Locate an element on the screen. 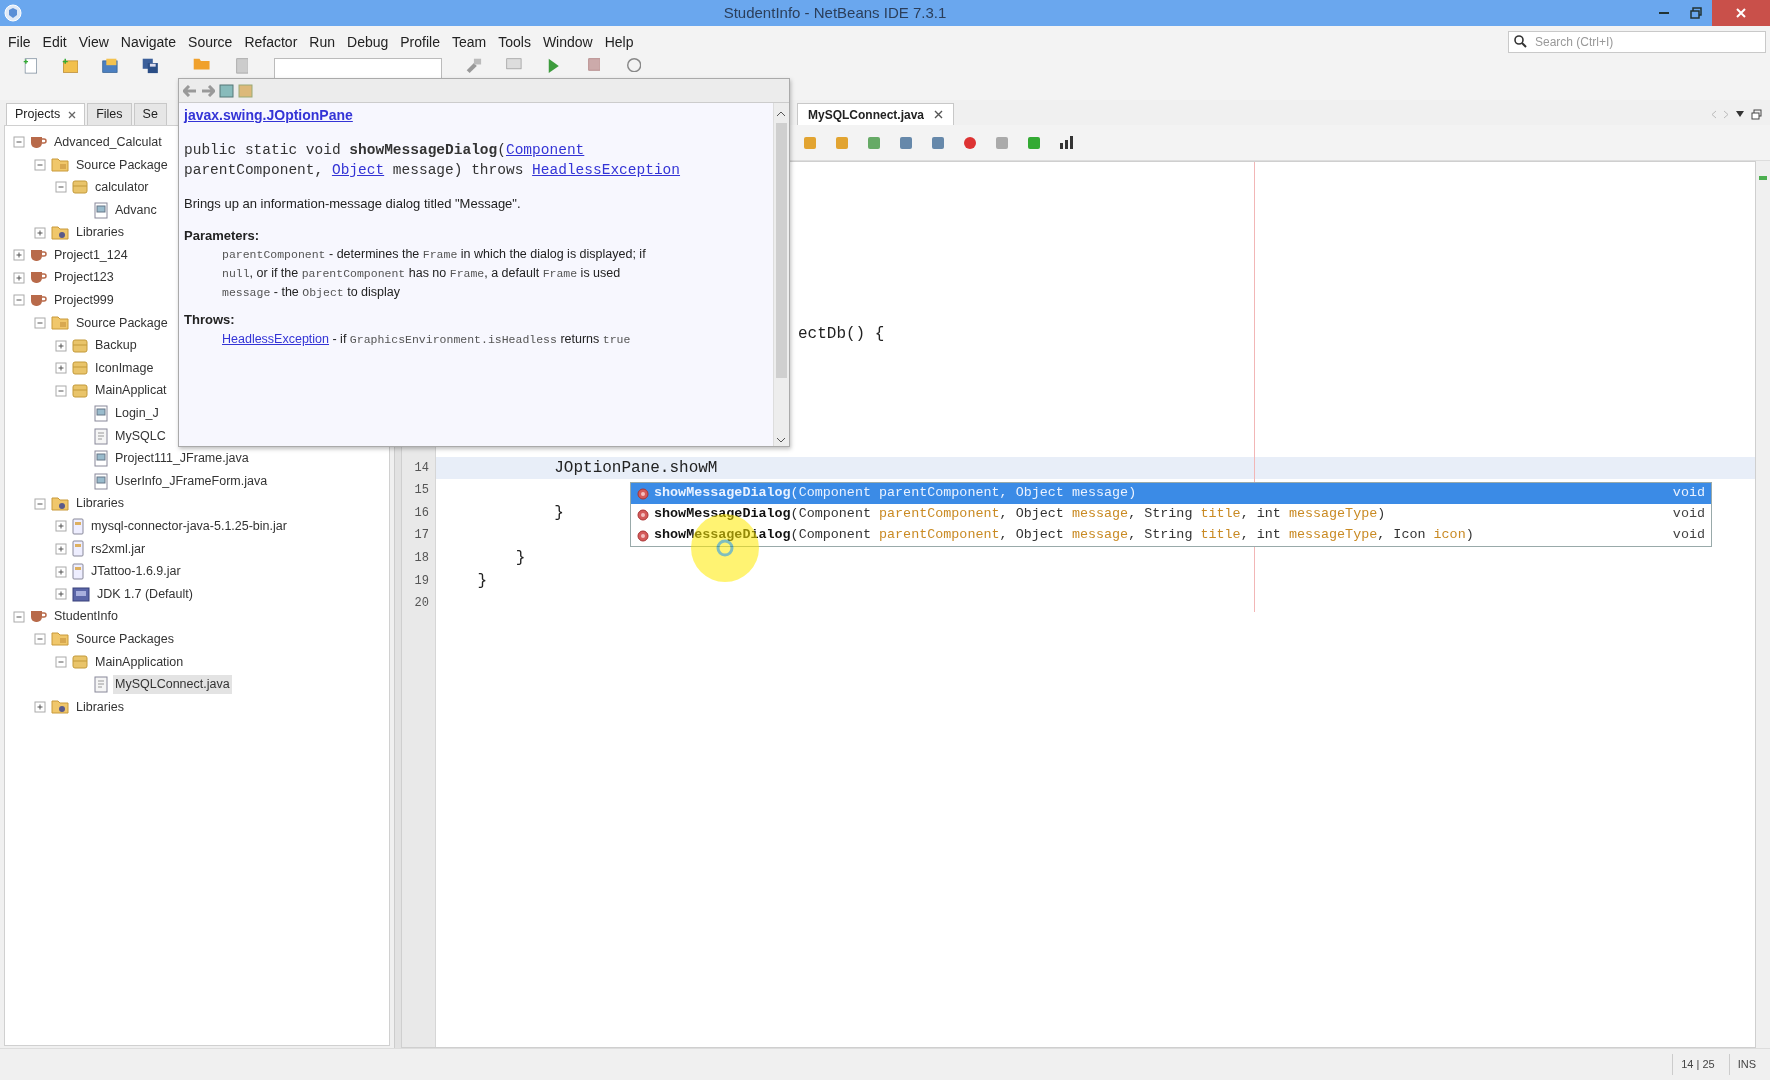 The image size is (1770, 1080). menu-item: Debug is located at coordinates (368, 42).